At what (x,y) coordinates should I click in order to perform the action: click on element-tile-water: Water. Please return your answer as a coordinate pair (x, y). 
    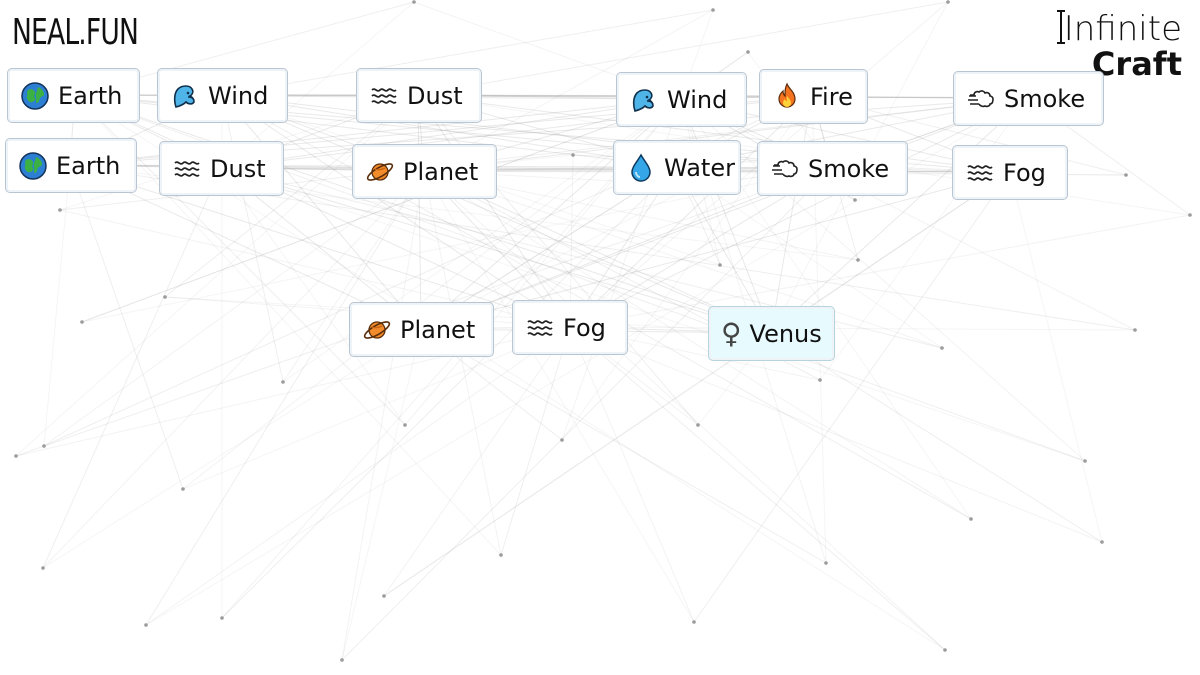
    Looking at the image, I should click on (677, 167).